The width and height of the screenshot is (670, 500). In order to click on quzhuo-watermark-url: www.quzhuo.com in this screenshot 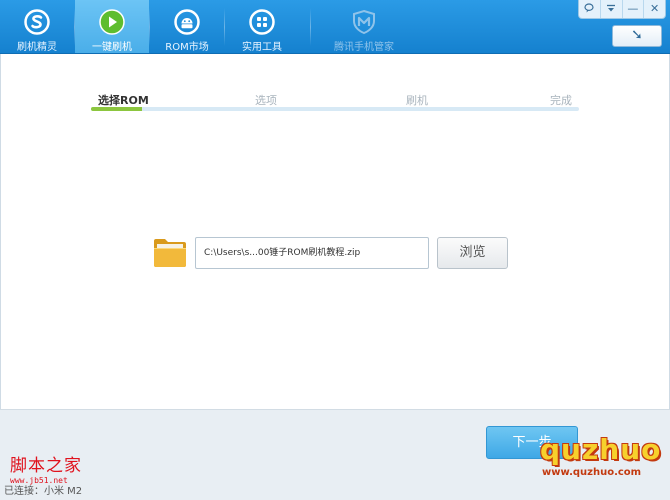, I will do `click(592, 472)`.